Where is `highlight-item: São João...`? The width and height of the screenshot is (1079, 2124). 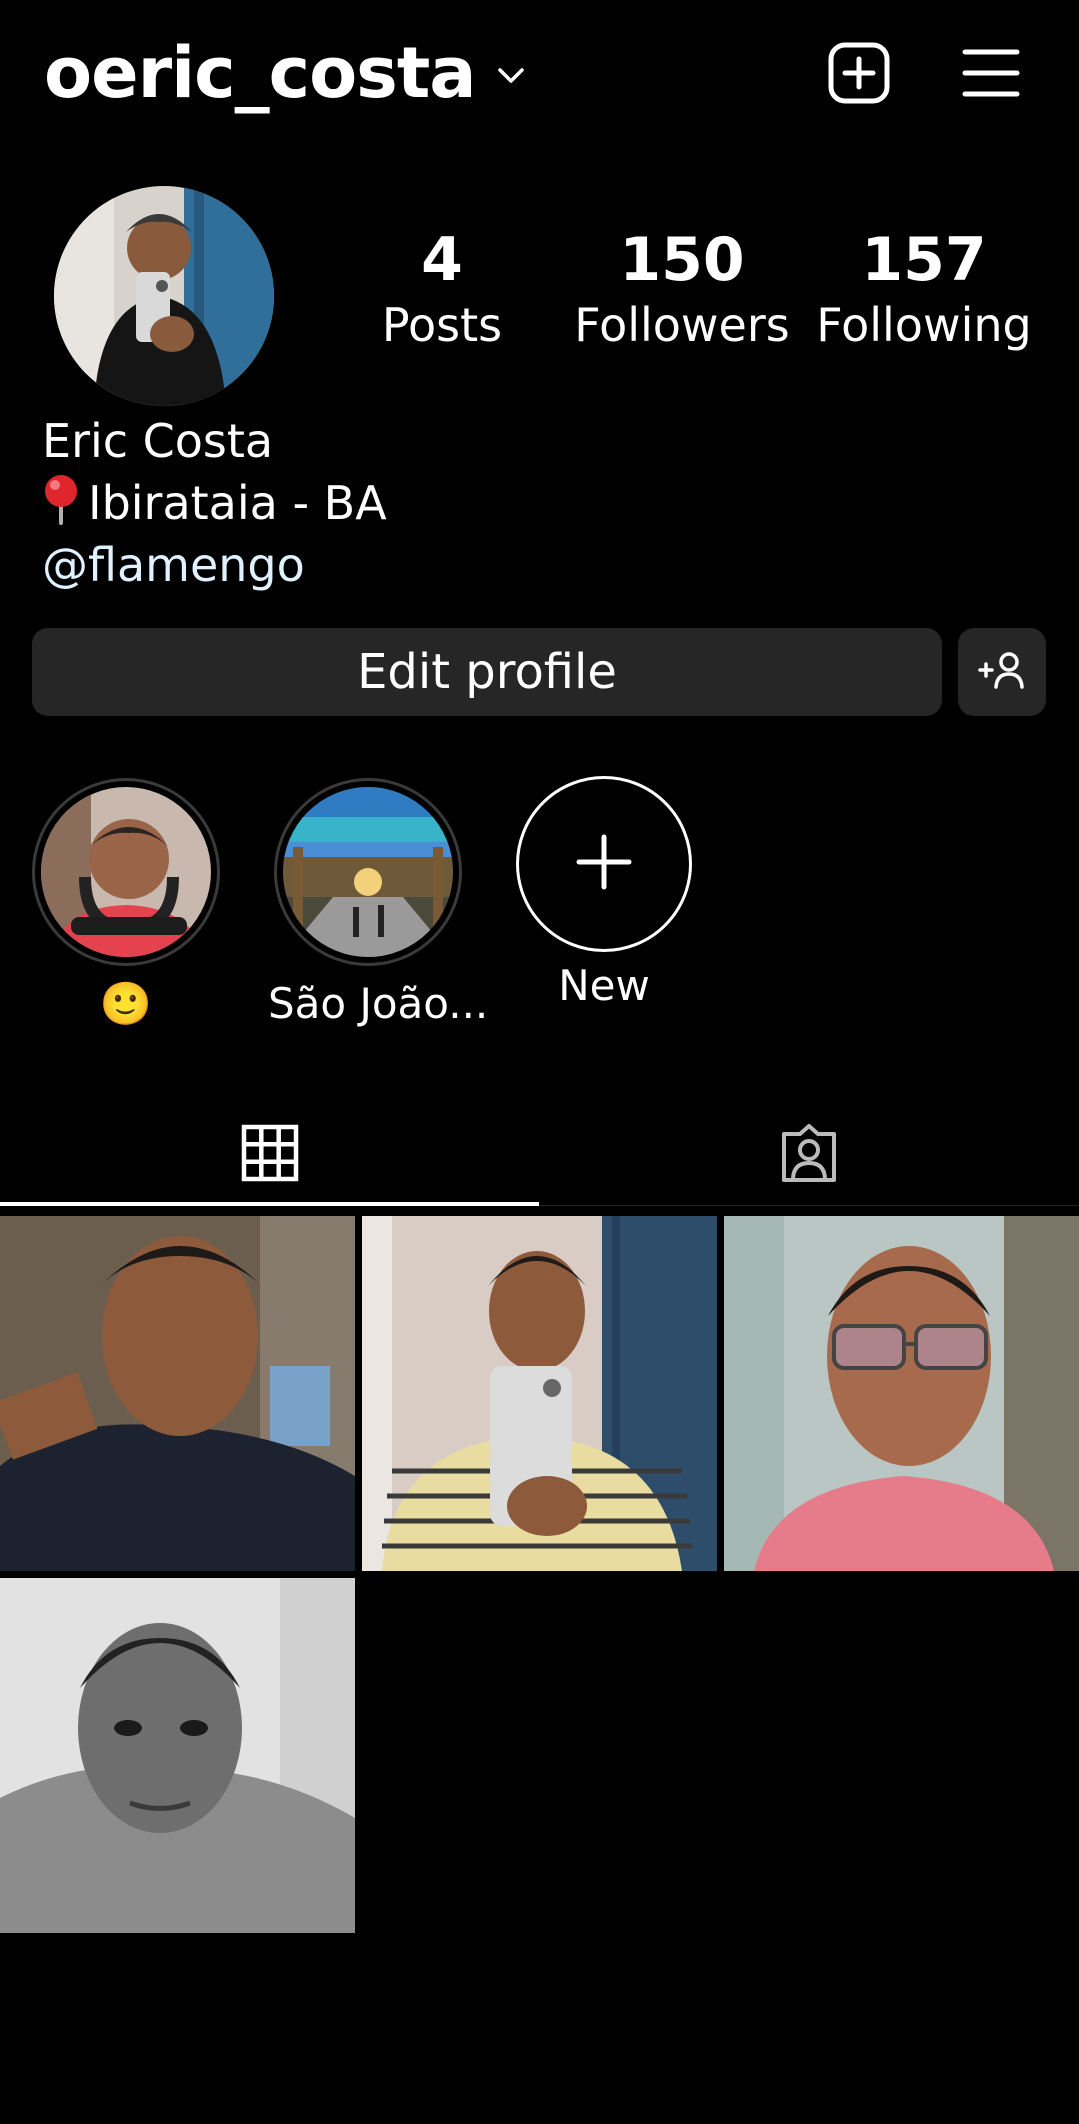 highlight-item: São João... is located at coordinates (378, 905).